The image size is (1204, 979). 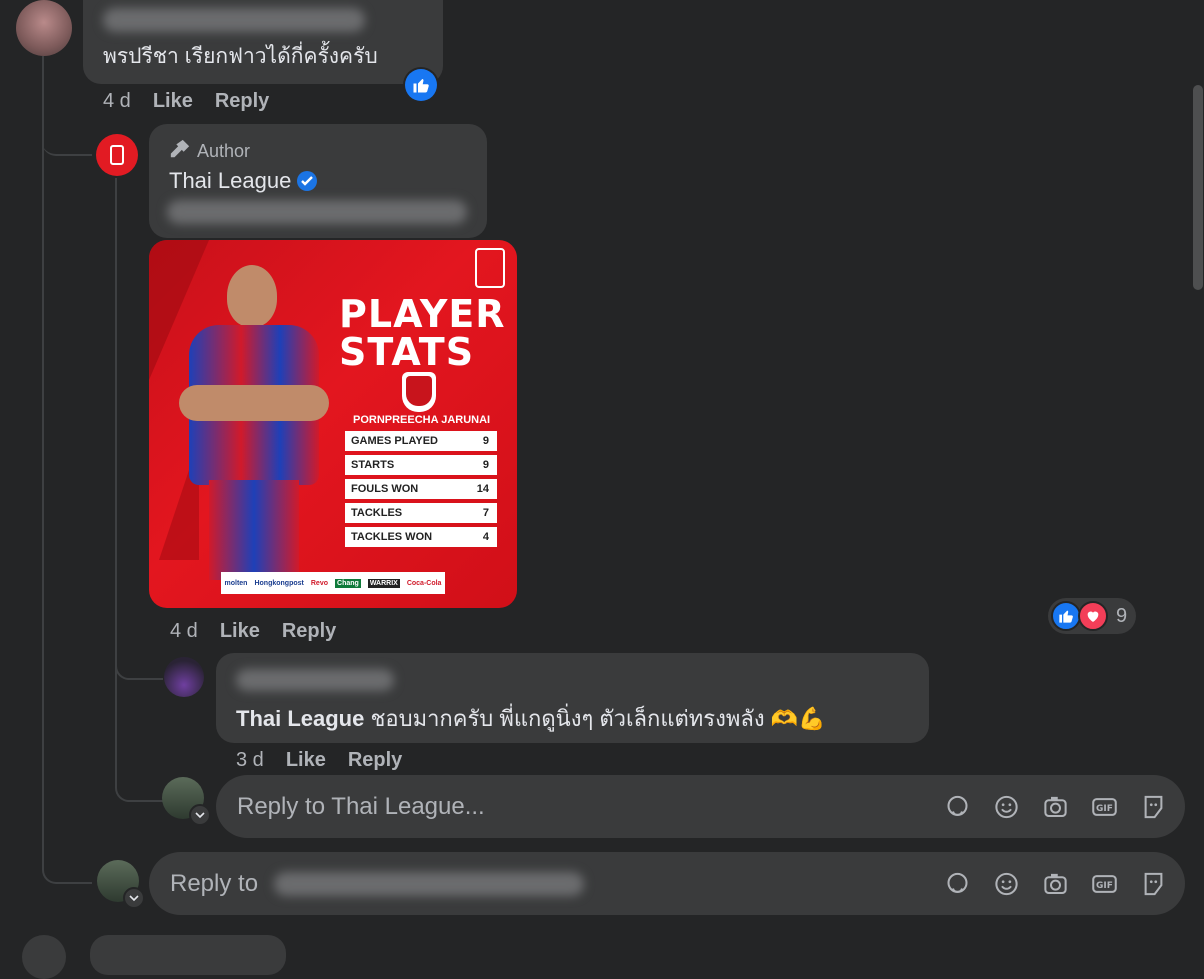 I want to click on reply-input: Reply to GIF, so click(x=667, y=883).